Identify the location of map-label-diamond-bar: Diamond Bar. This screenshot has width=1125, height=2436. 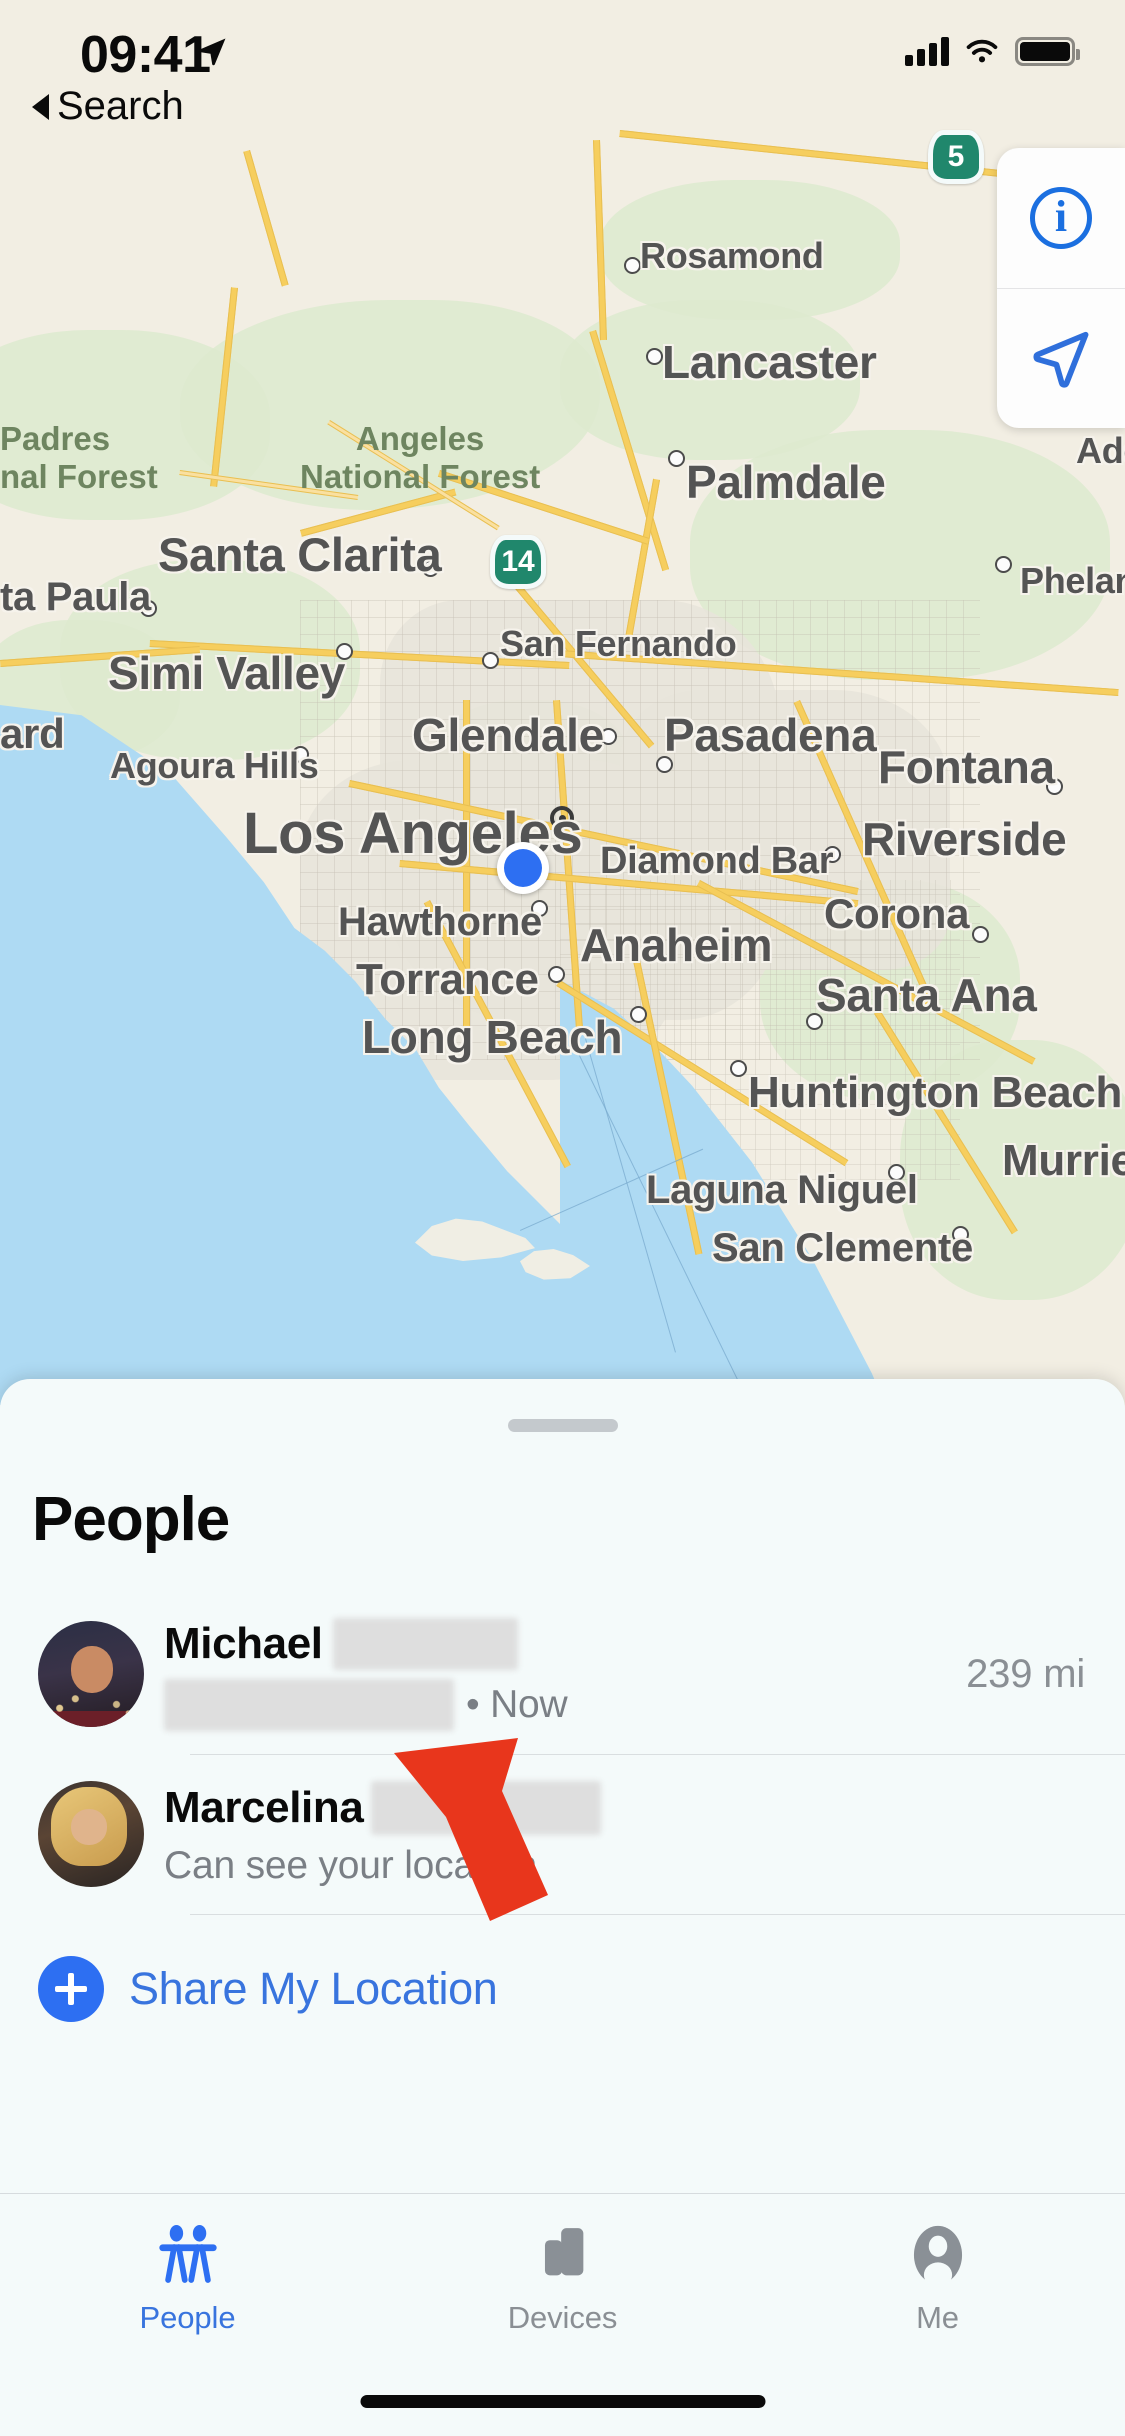
(717, 861).